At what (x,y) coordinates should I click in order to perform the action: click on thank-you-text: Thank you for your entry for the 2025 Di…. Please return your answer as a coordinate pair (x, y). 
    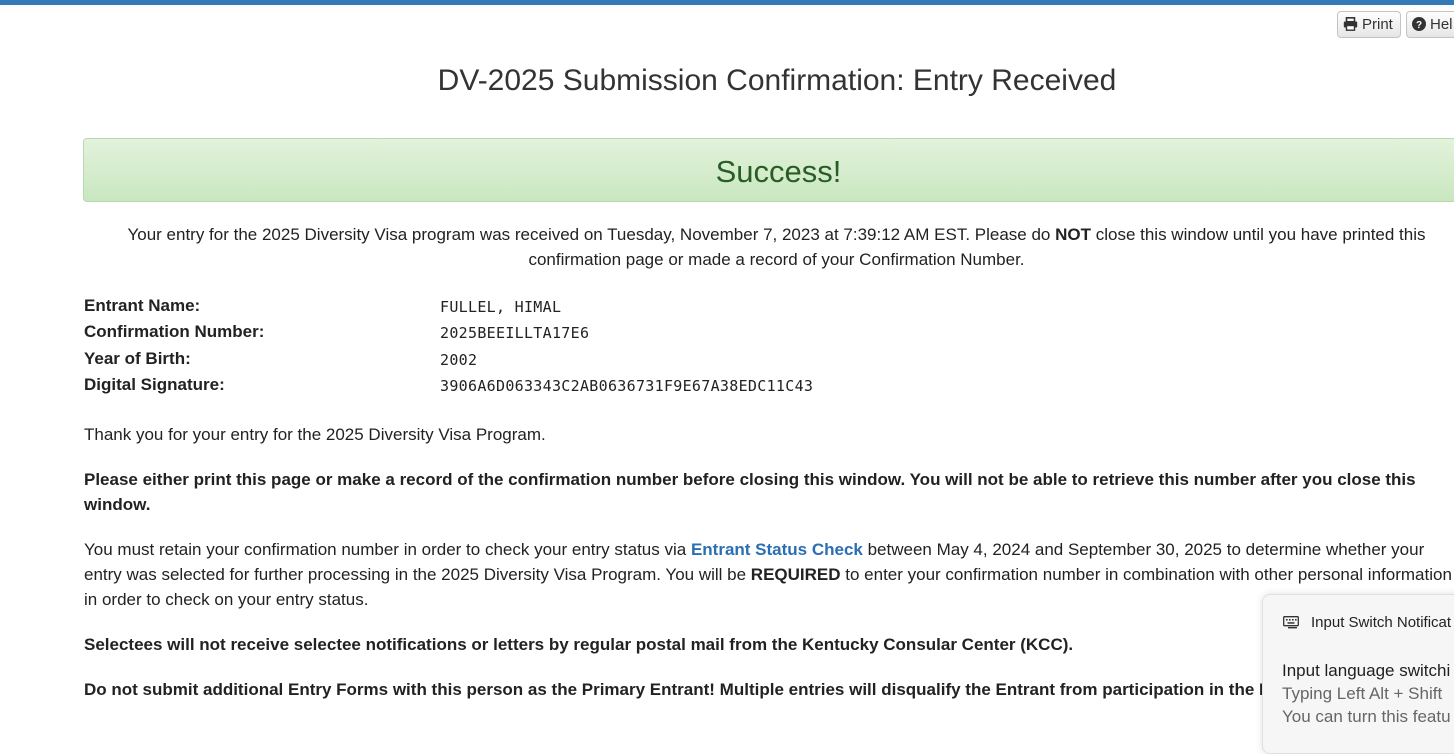
    Looking at the image, I should click on (315, 434).